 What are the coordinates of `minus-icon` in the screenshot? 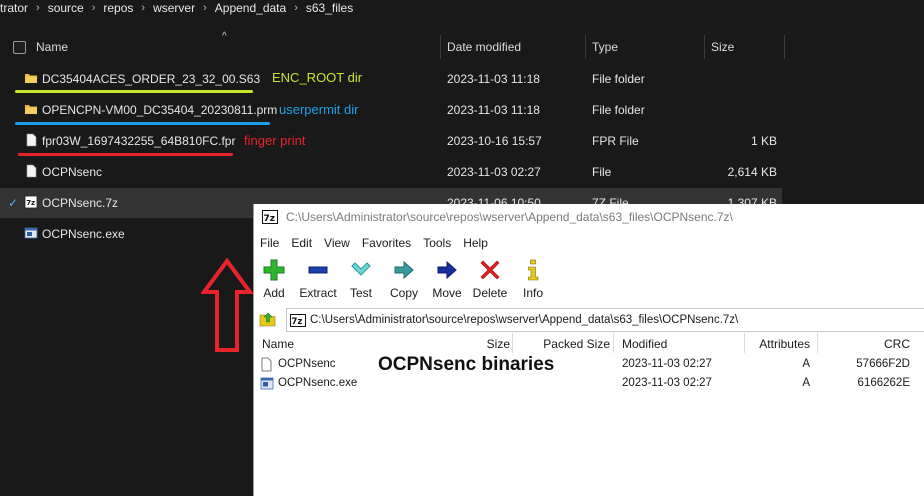 It's located at (318, 270).